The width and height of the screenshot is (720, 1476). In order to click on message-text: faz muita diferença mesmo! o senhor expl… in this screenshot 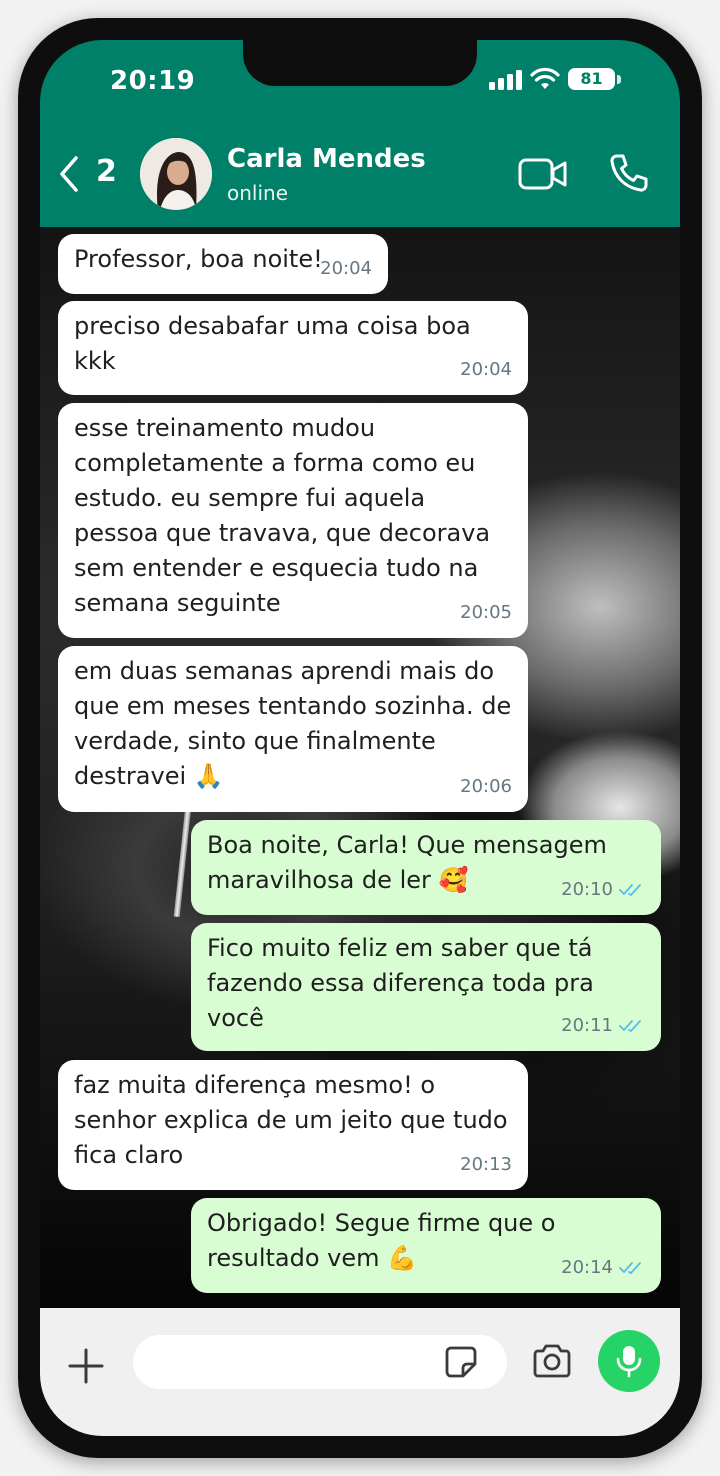, I will do `click(291, 1120)`.